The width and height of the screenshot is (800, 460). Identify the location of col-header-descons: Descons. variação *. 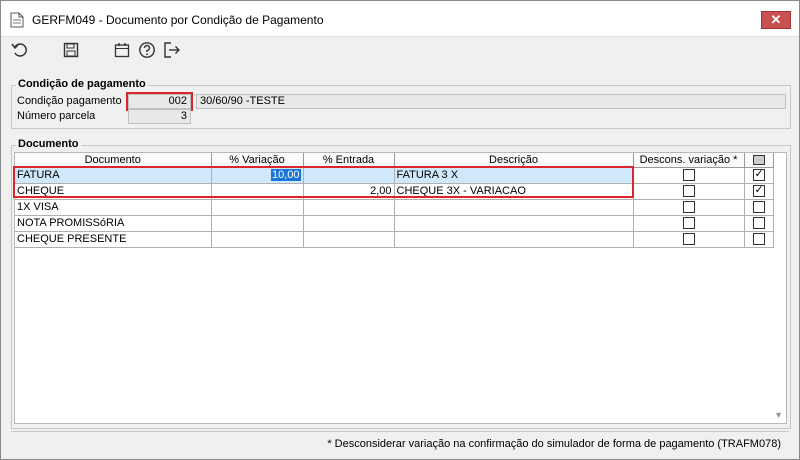
(689, 160).